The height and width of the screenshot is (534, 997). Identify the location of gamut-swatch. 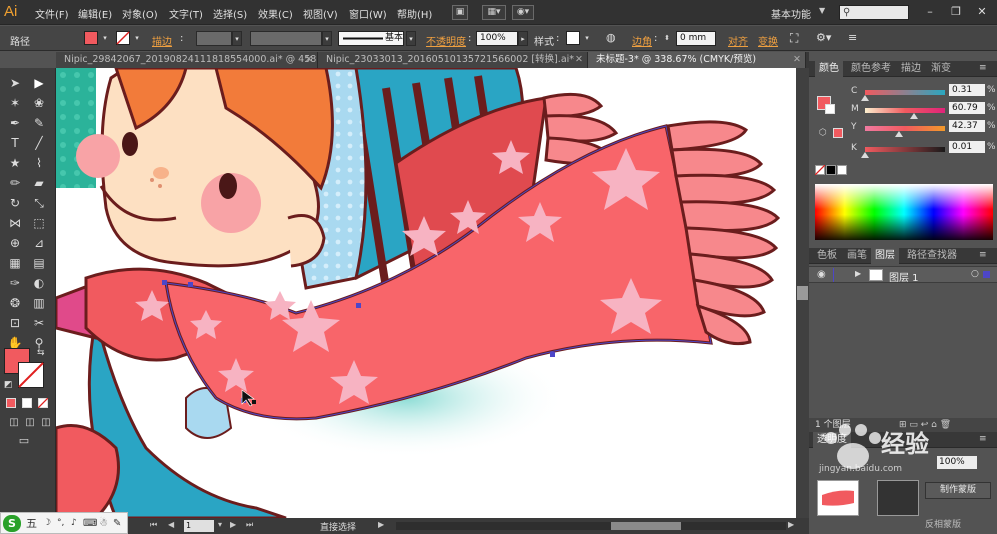
(838, 133).